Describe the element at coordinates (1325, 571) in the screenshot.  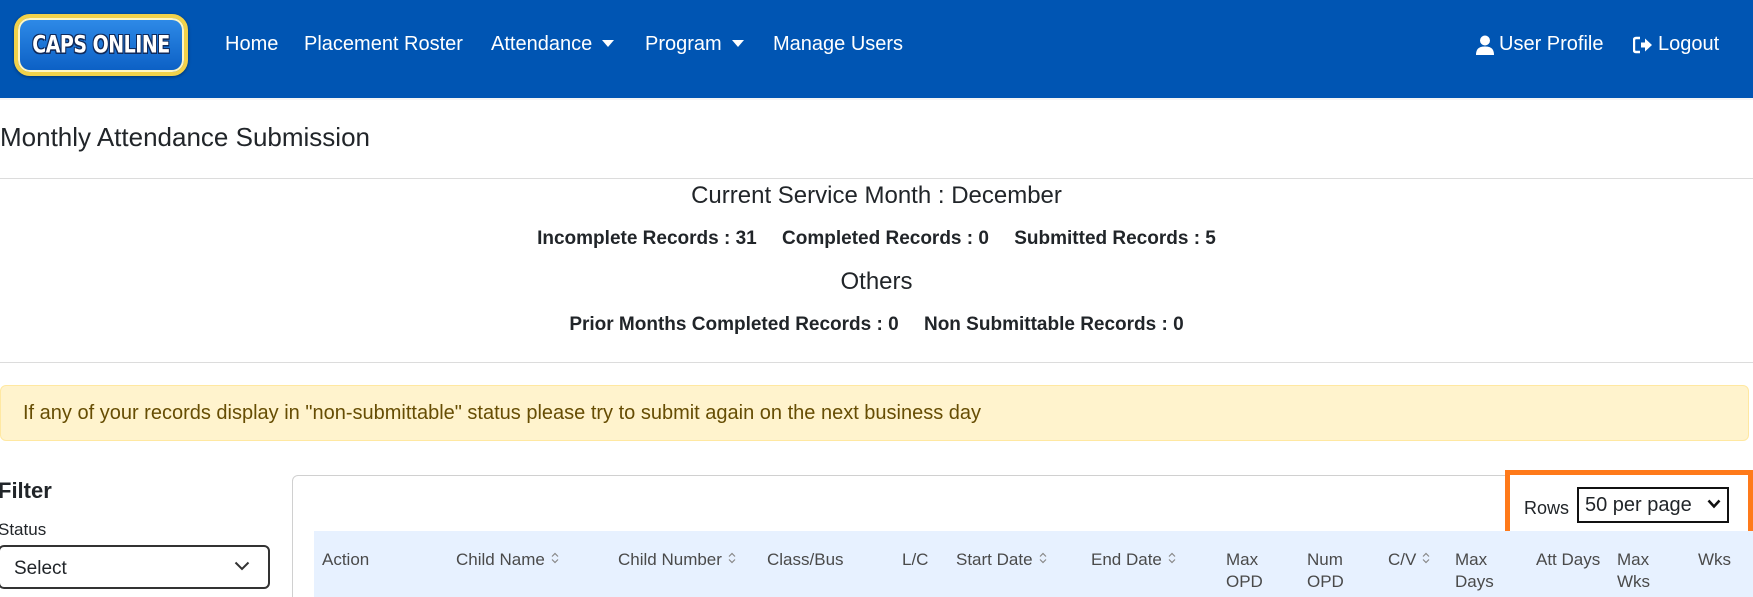
I see `column-header-num-opd: Num OPD` at that location.